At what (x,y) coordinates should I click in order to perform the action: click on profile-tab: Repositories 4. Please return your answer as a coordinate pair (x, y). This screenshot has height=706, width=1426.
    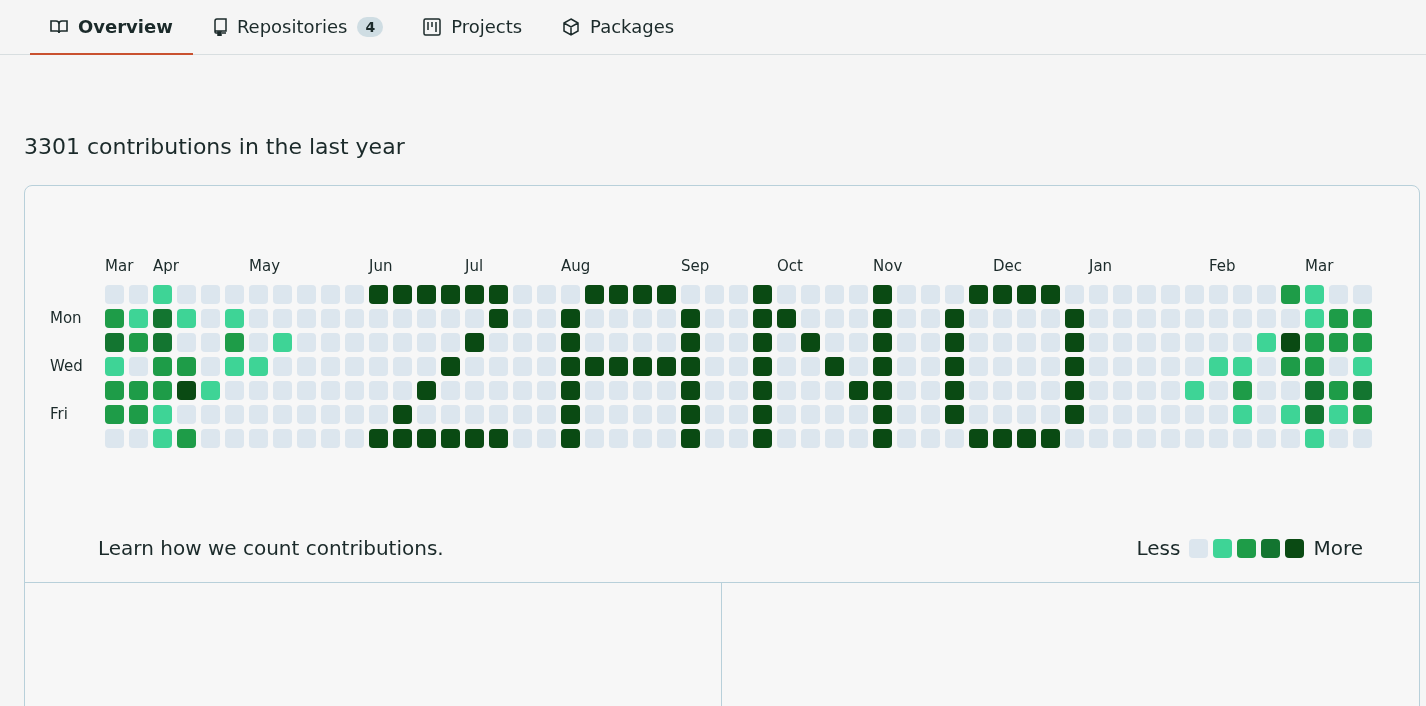
    Looking at the image, I should click on (298, 27).